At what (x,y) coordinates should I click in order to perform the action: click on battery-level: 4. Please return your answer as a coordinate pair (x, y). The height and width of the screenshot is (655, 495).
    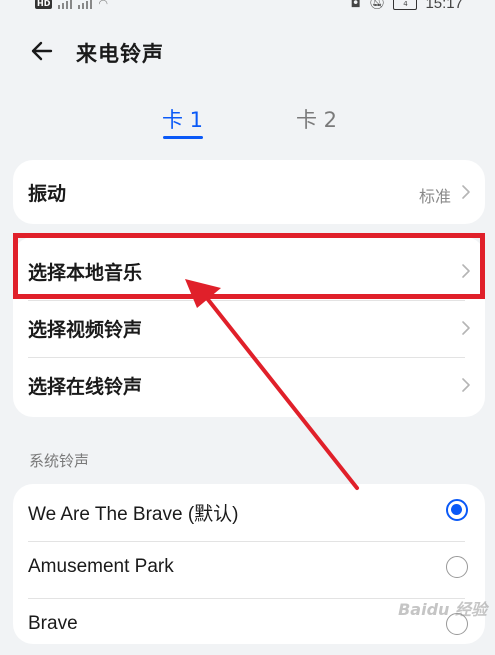
    Looking at the image, I should click on (405, 4).